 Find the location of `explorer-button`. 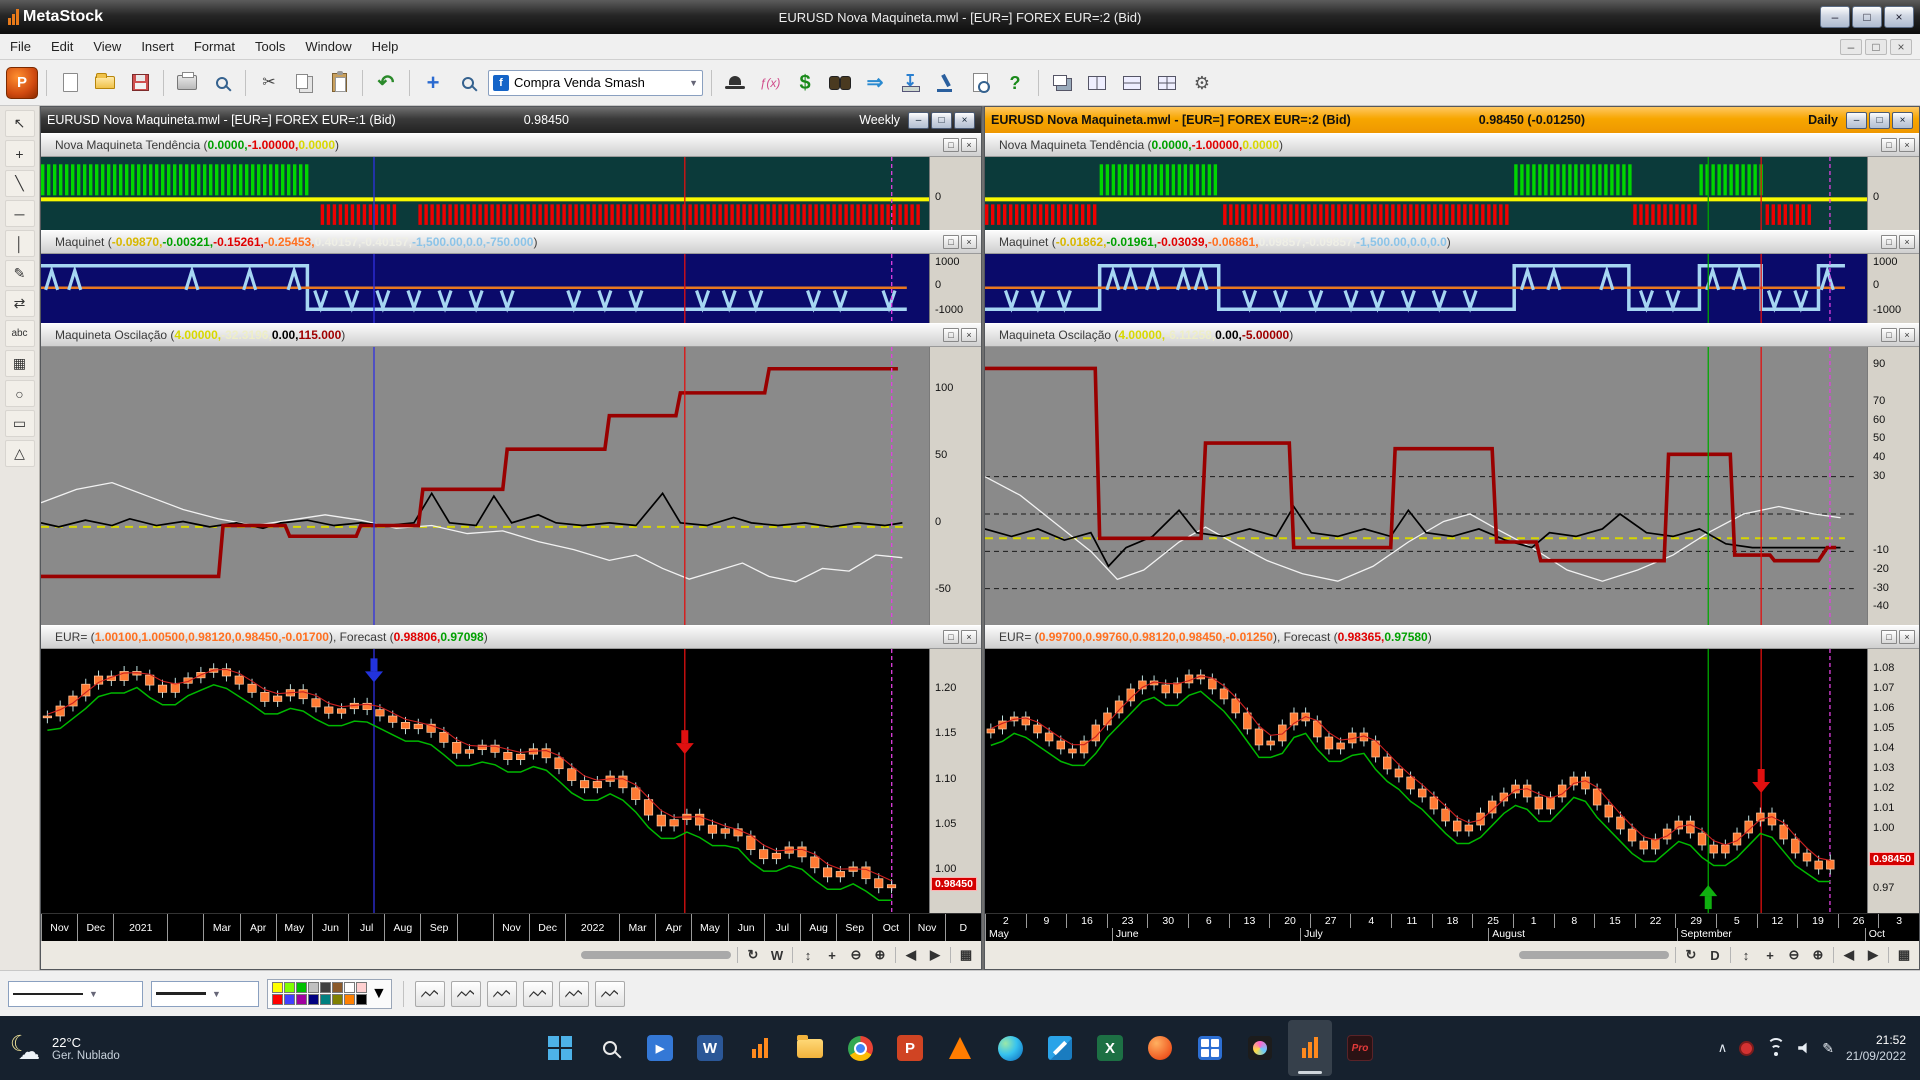

explorer-button is located at coordinates (735, 83).